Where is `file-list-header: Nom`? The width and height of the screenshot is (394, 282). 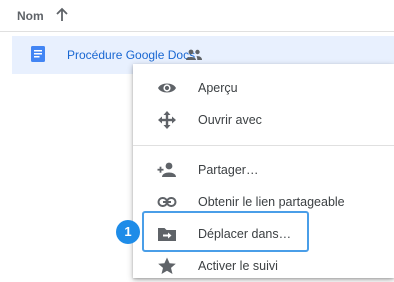 file-list-header: Nom is located at coordinates (197, 16).